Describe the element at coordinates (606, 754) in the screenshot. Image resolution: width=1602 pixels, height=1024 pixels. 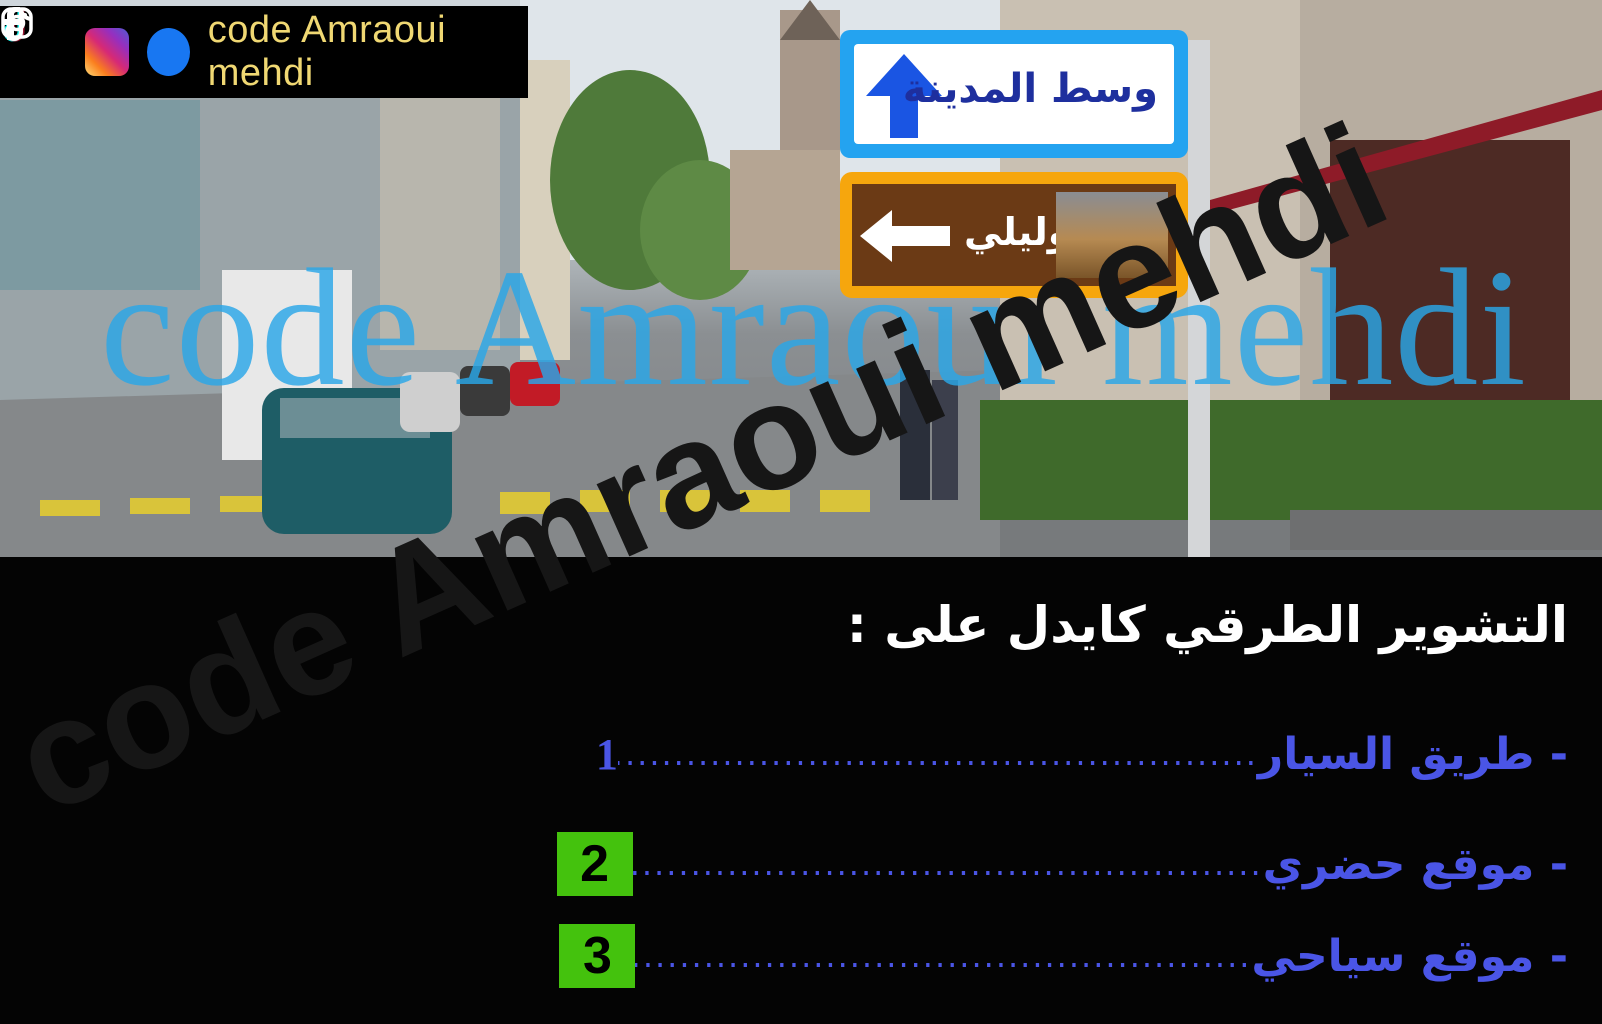
I see `option-number: 1` at that location.